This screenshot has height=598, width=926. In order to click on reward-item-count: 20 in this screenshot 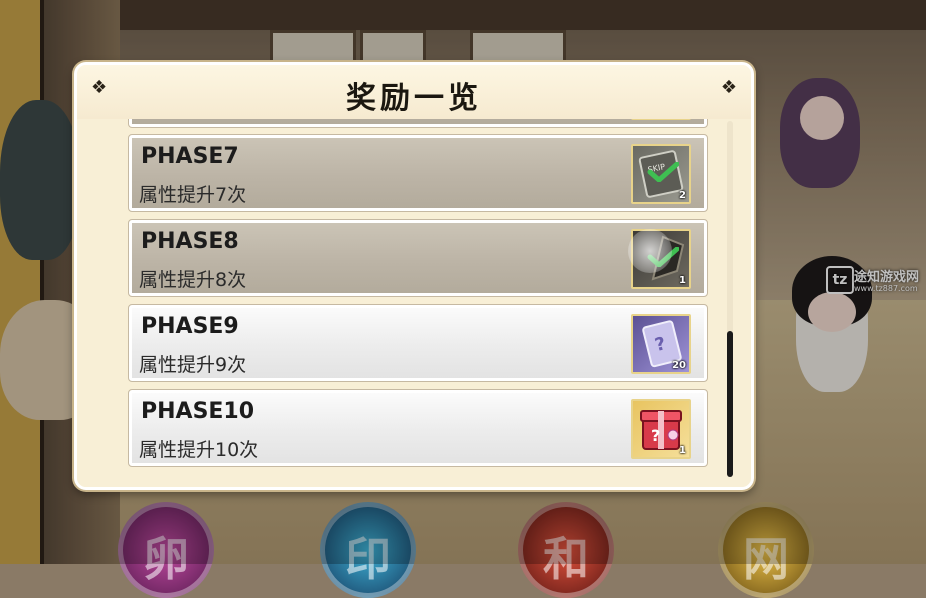, I will do `click(679, 365)`.